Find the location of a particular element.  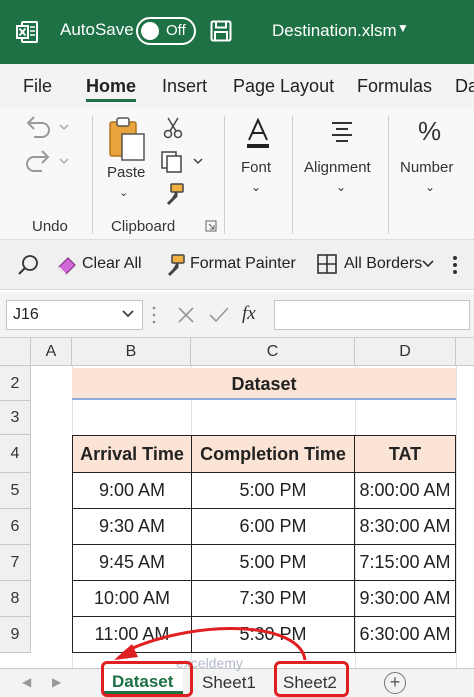

format-painter-button: Format Painter is located at coordinates (243, 264).